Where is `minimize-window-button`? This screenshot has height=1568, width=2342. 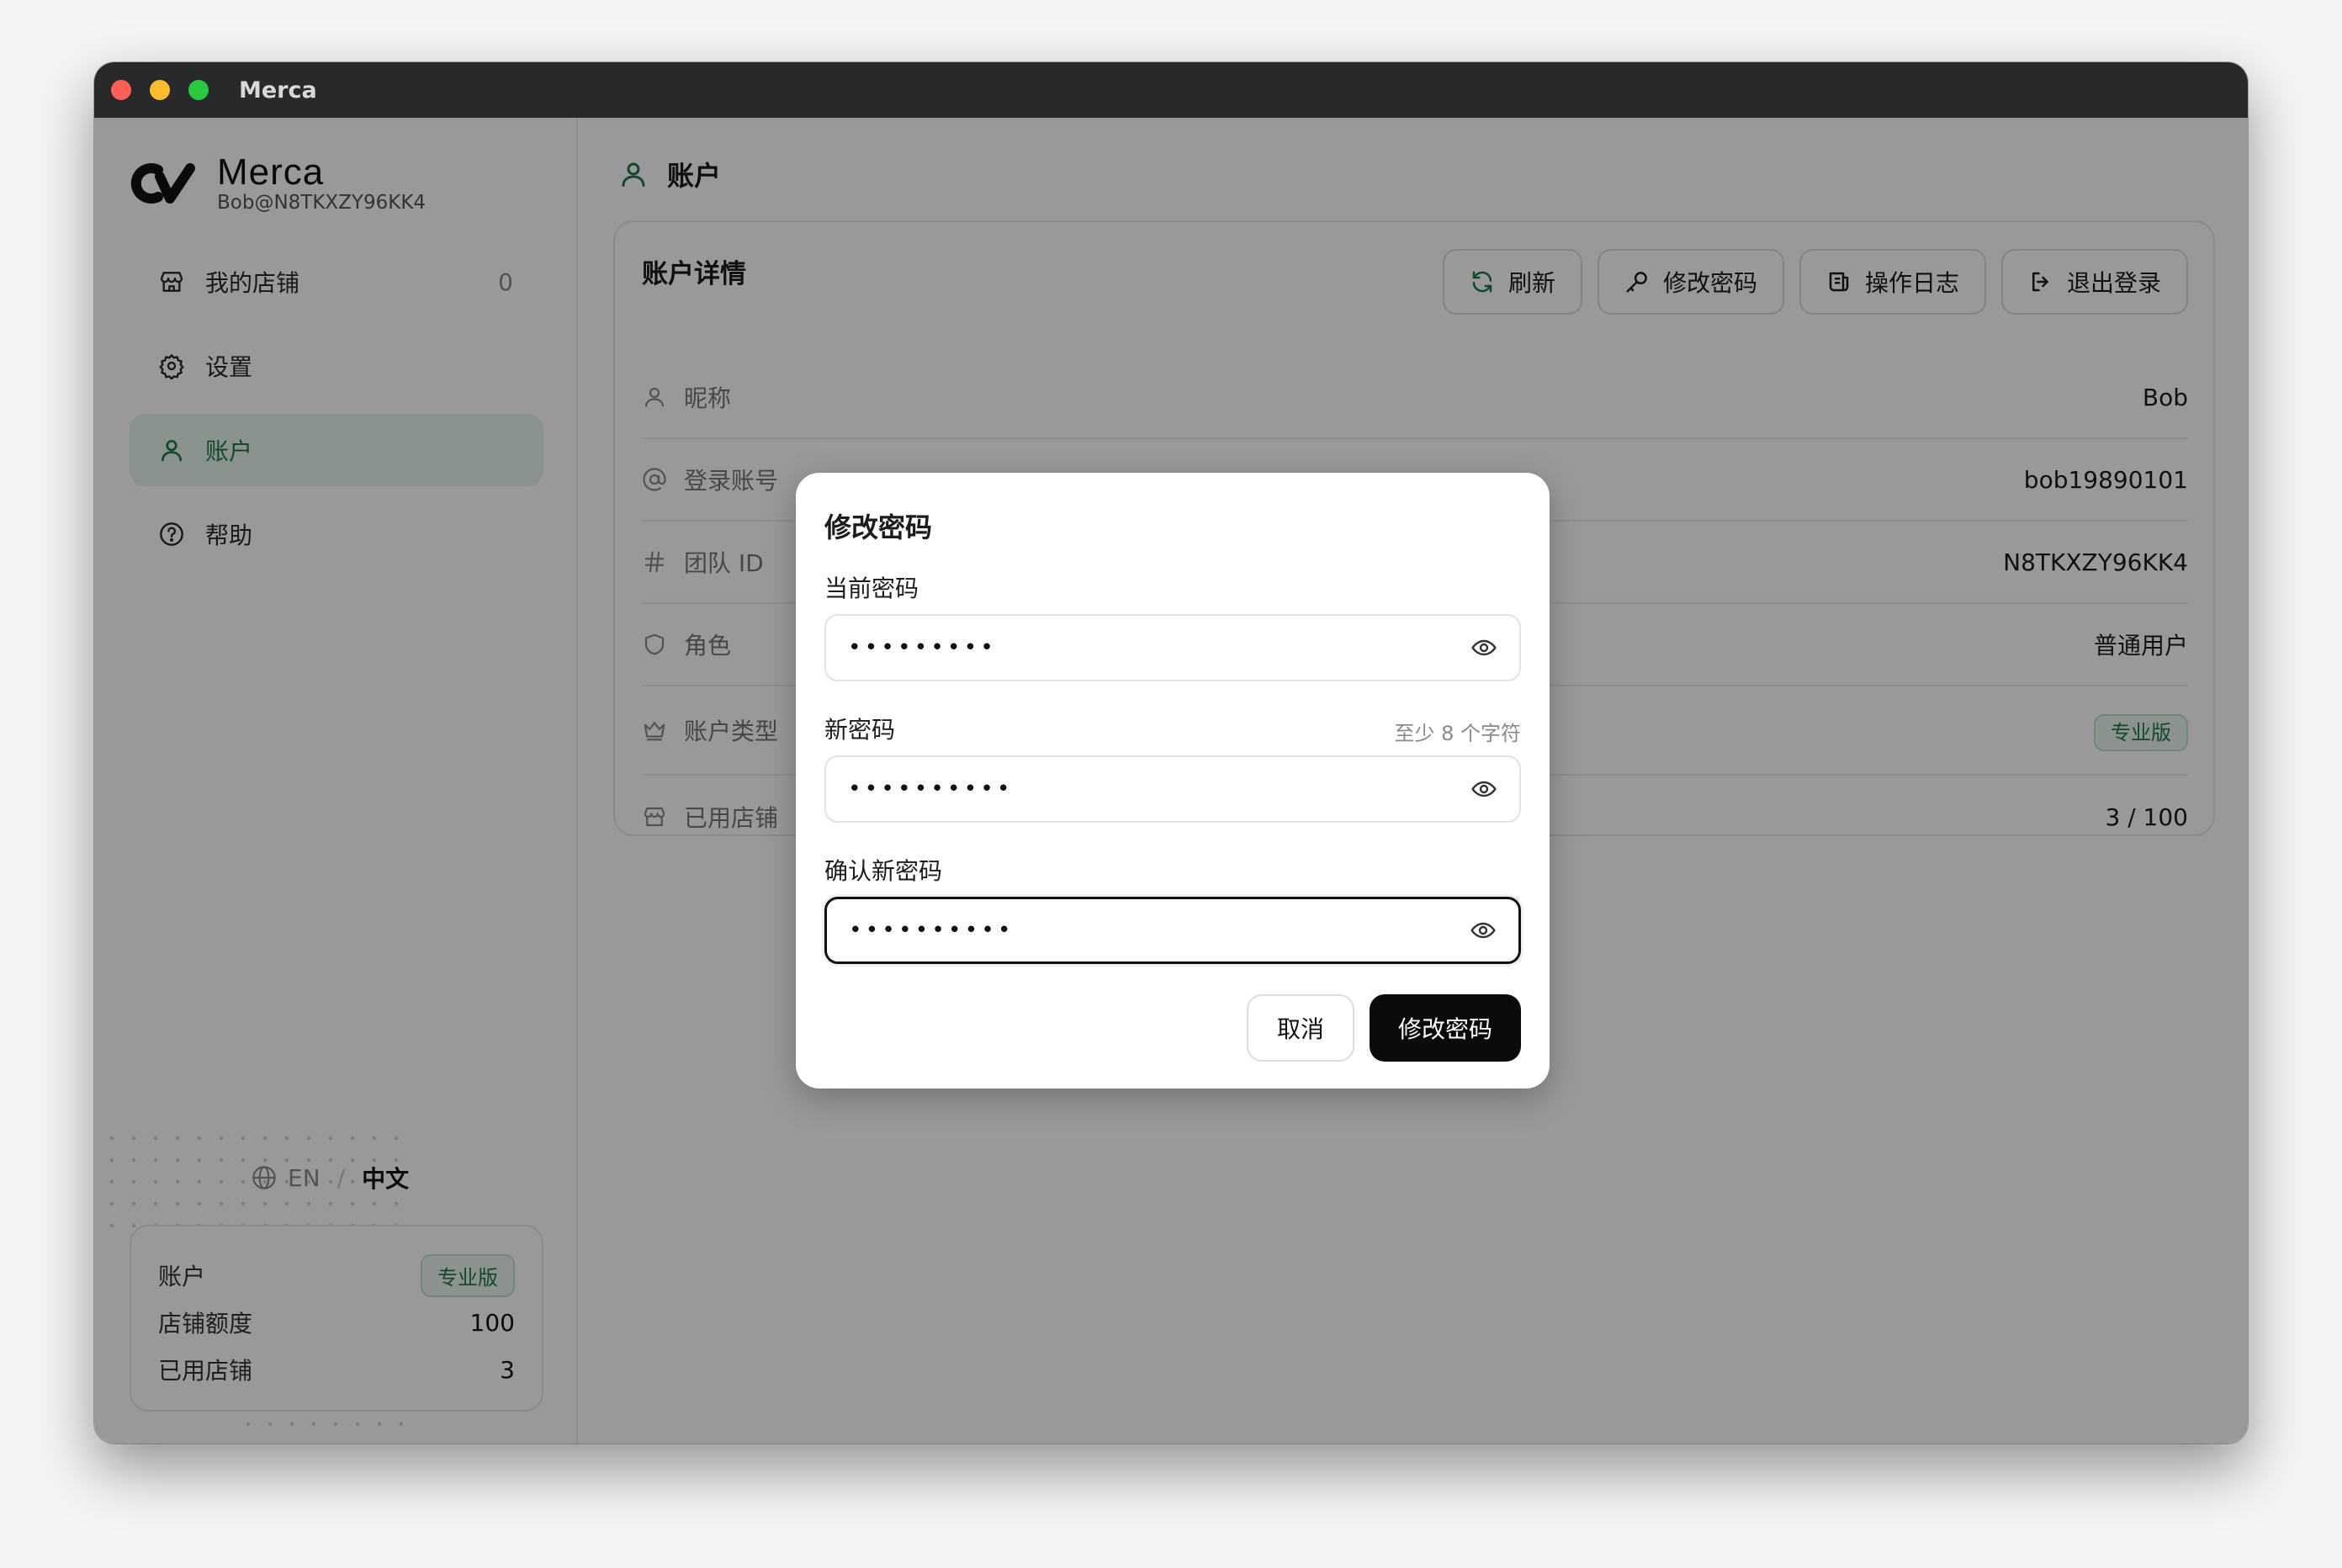 minimize-window-button is located at coordinates (160, 90).